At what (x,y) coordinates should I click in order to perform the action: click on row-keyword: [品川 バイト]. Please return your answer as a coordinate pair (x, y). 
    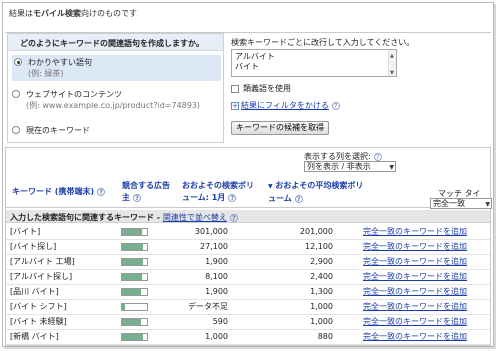
    Looking at the image, I should click on (34, 291).